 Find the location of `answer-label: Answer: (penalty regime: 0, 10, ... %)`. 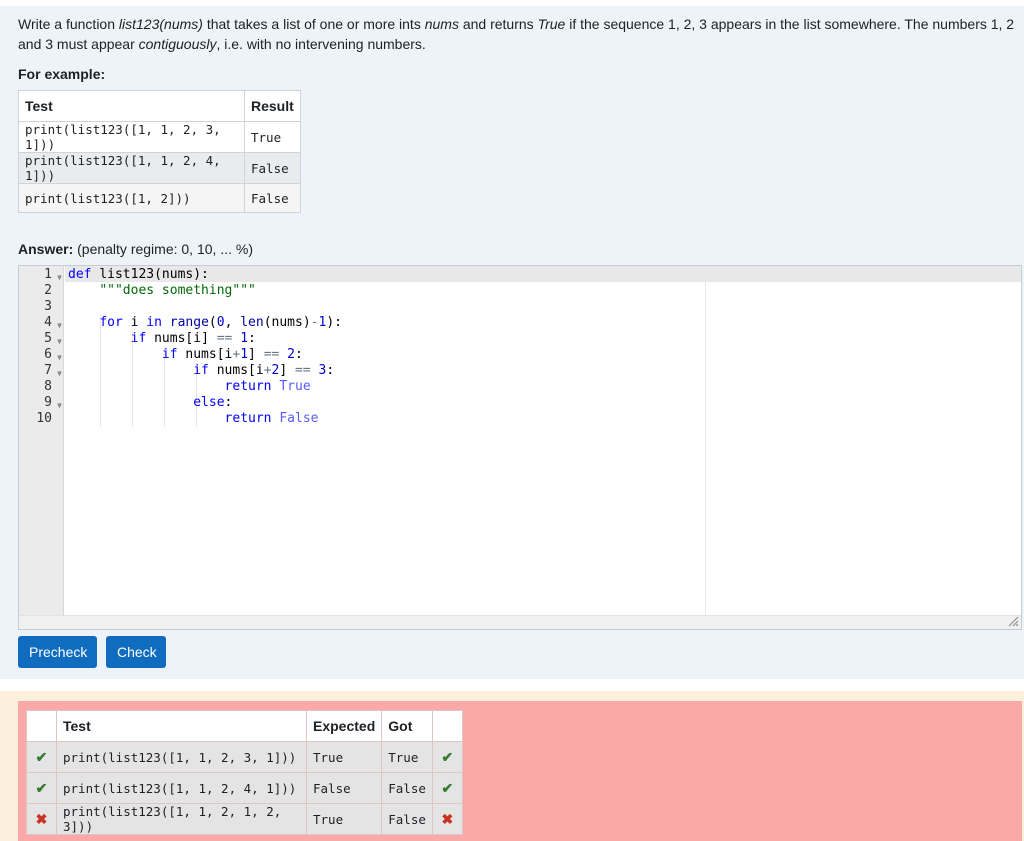

answer-label: Answer: (penalty regime: 0, 10, ... %) is located at coordinates (135, 249).